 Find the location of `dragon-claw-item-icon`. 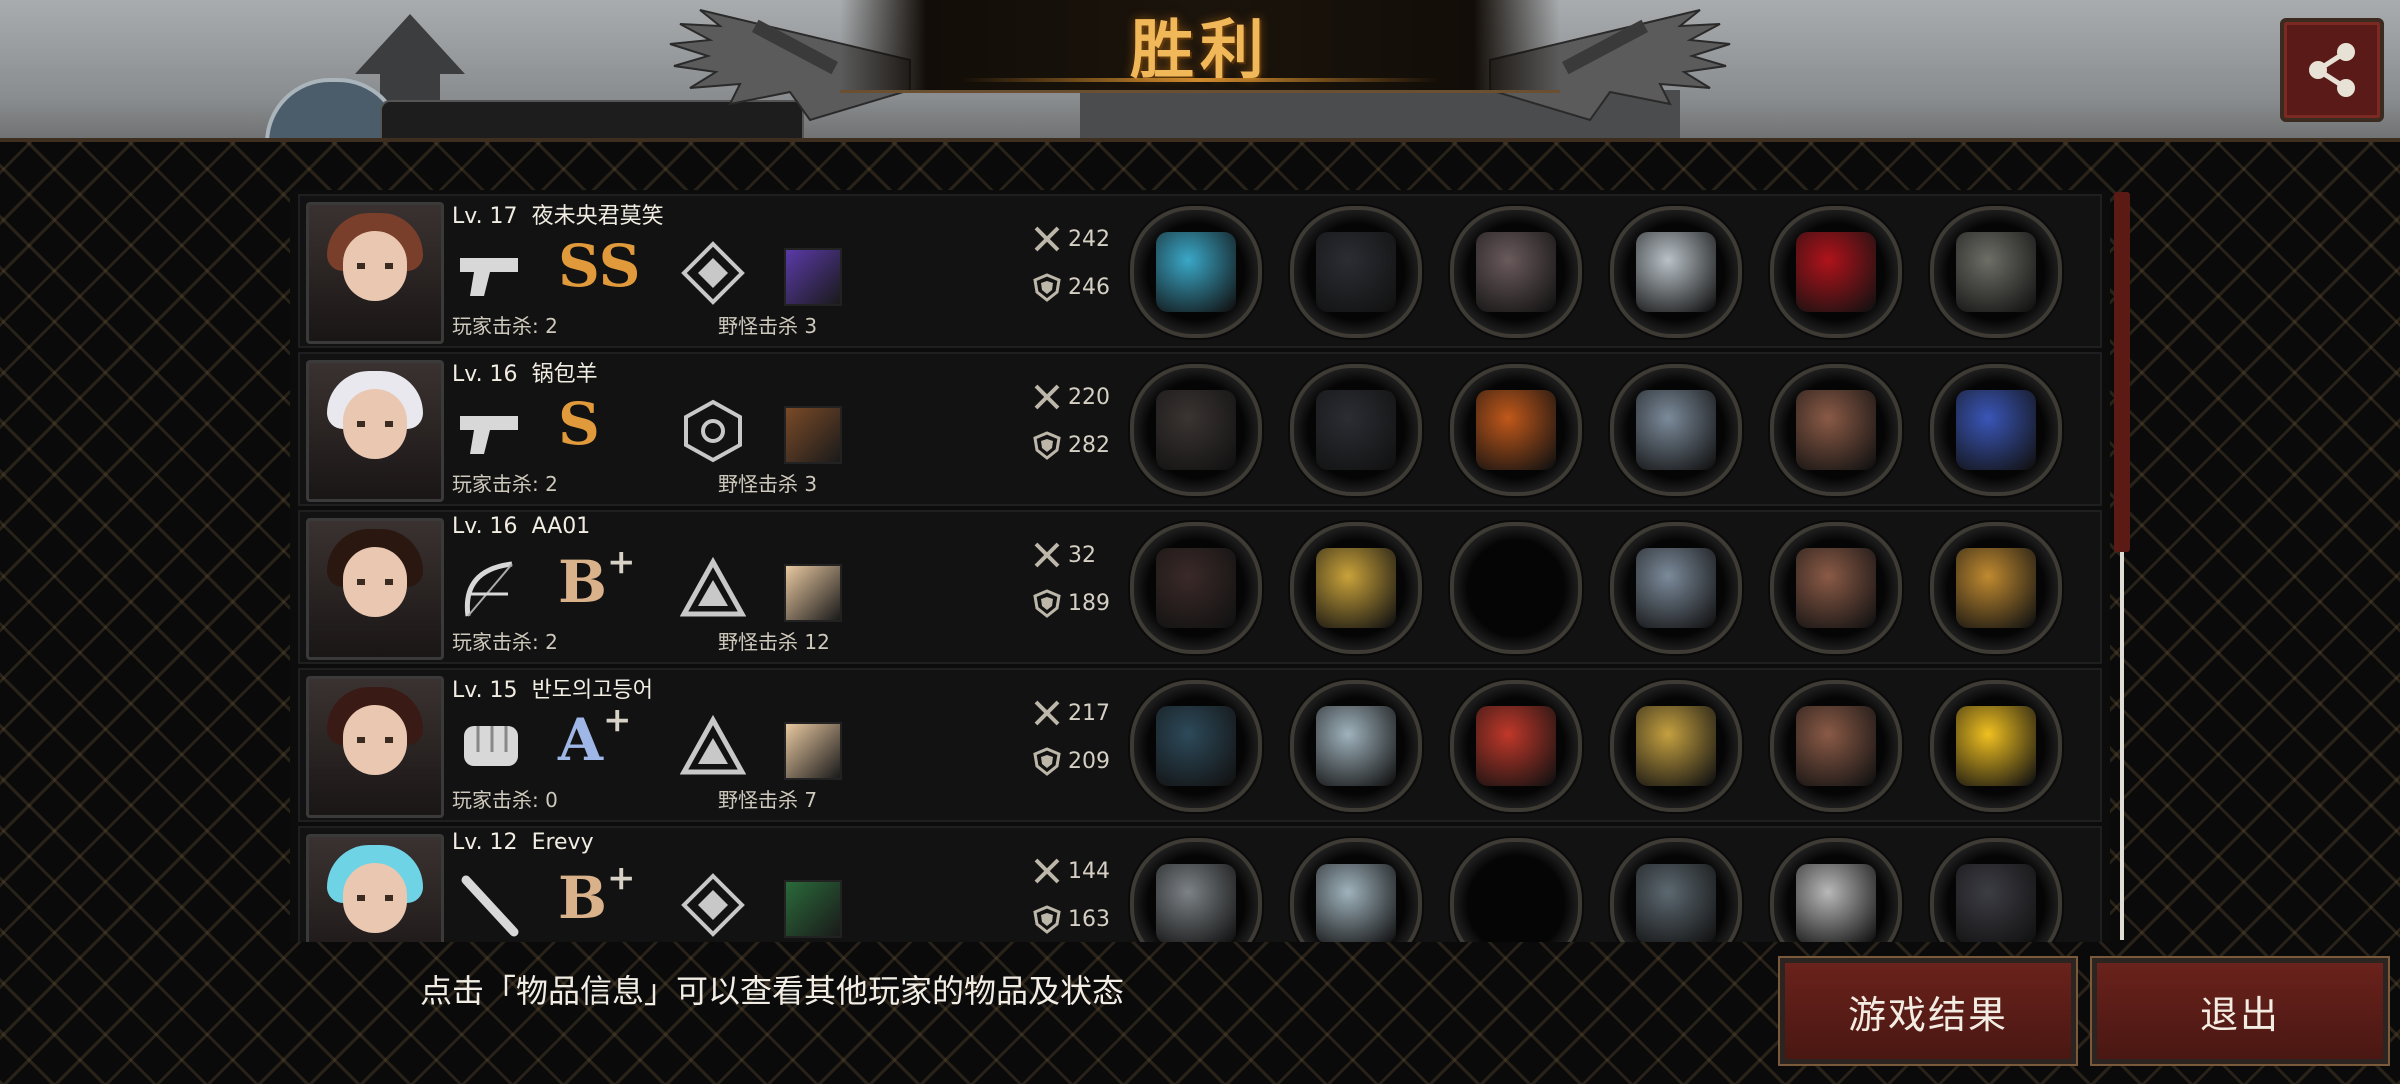

dragon-claw-item-icon is located at coordinates (1196, 746).